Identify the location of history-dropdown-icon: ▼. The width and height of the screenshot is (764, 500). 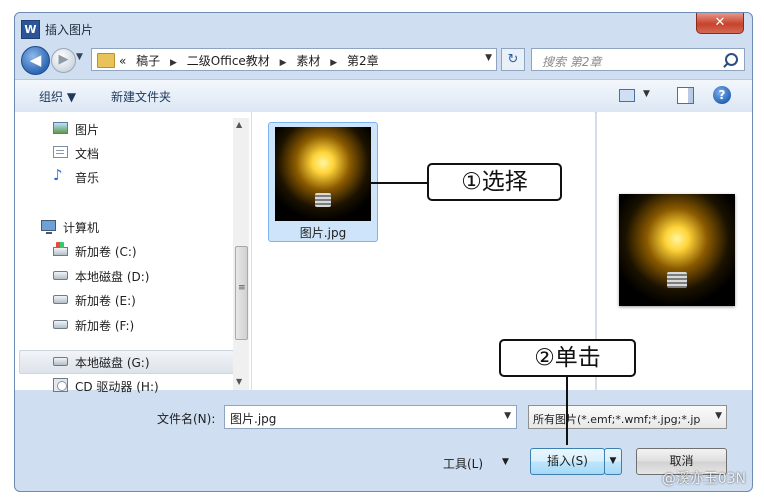
(79, 57).